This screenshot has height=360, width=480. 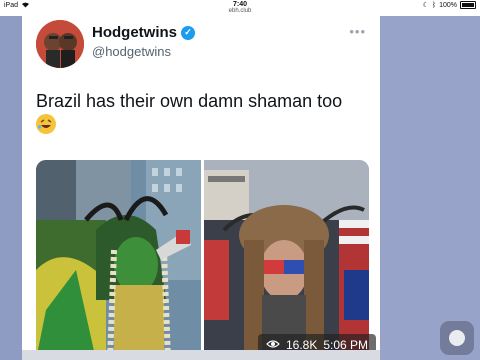 I want to click on display-name: Hodgetwins ✓, so click(x=143, y=32).